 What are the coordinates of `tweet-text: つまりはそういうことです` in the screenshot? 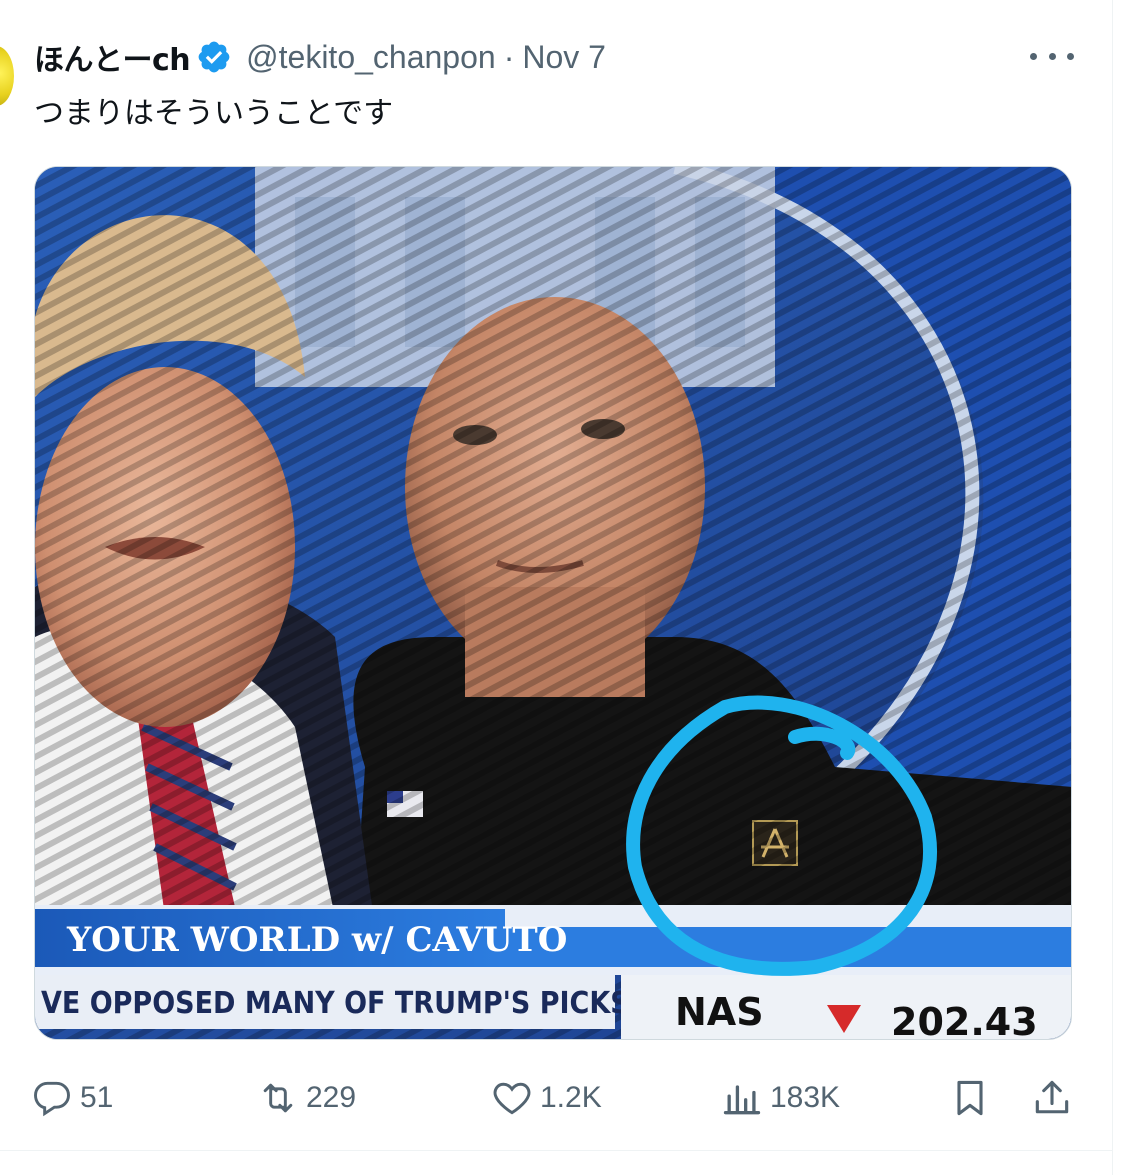 It's located at (214, 113).